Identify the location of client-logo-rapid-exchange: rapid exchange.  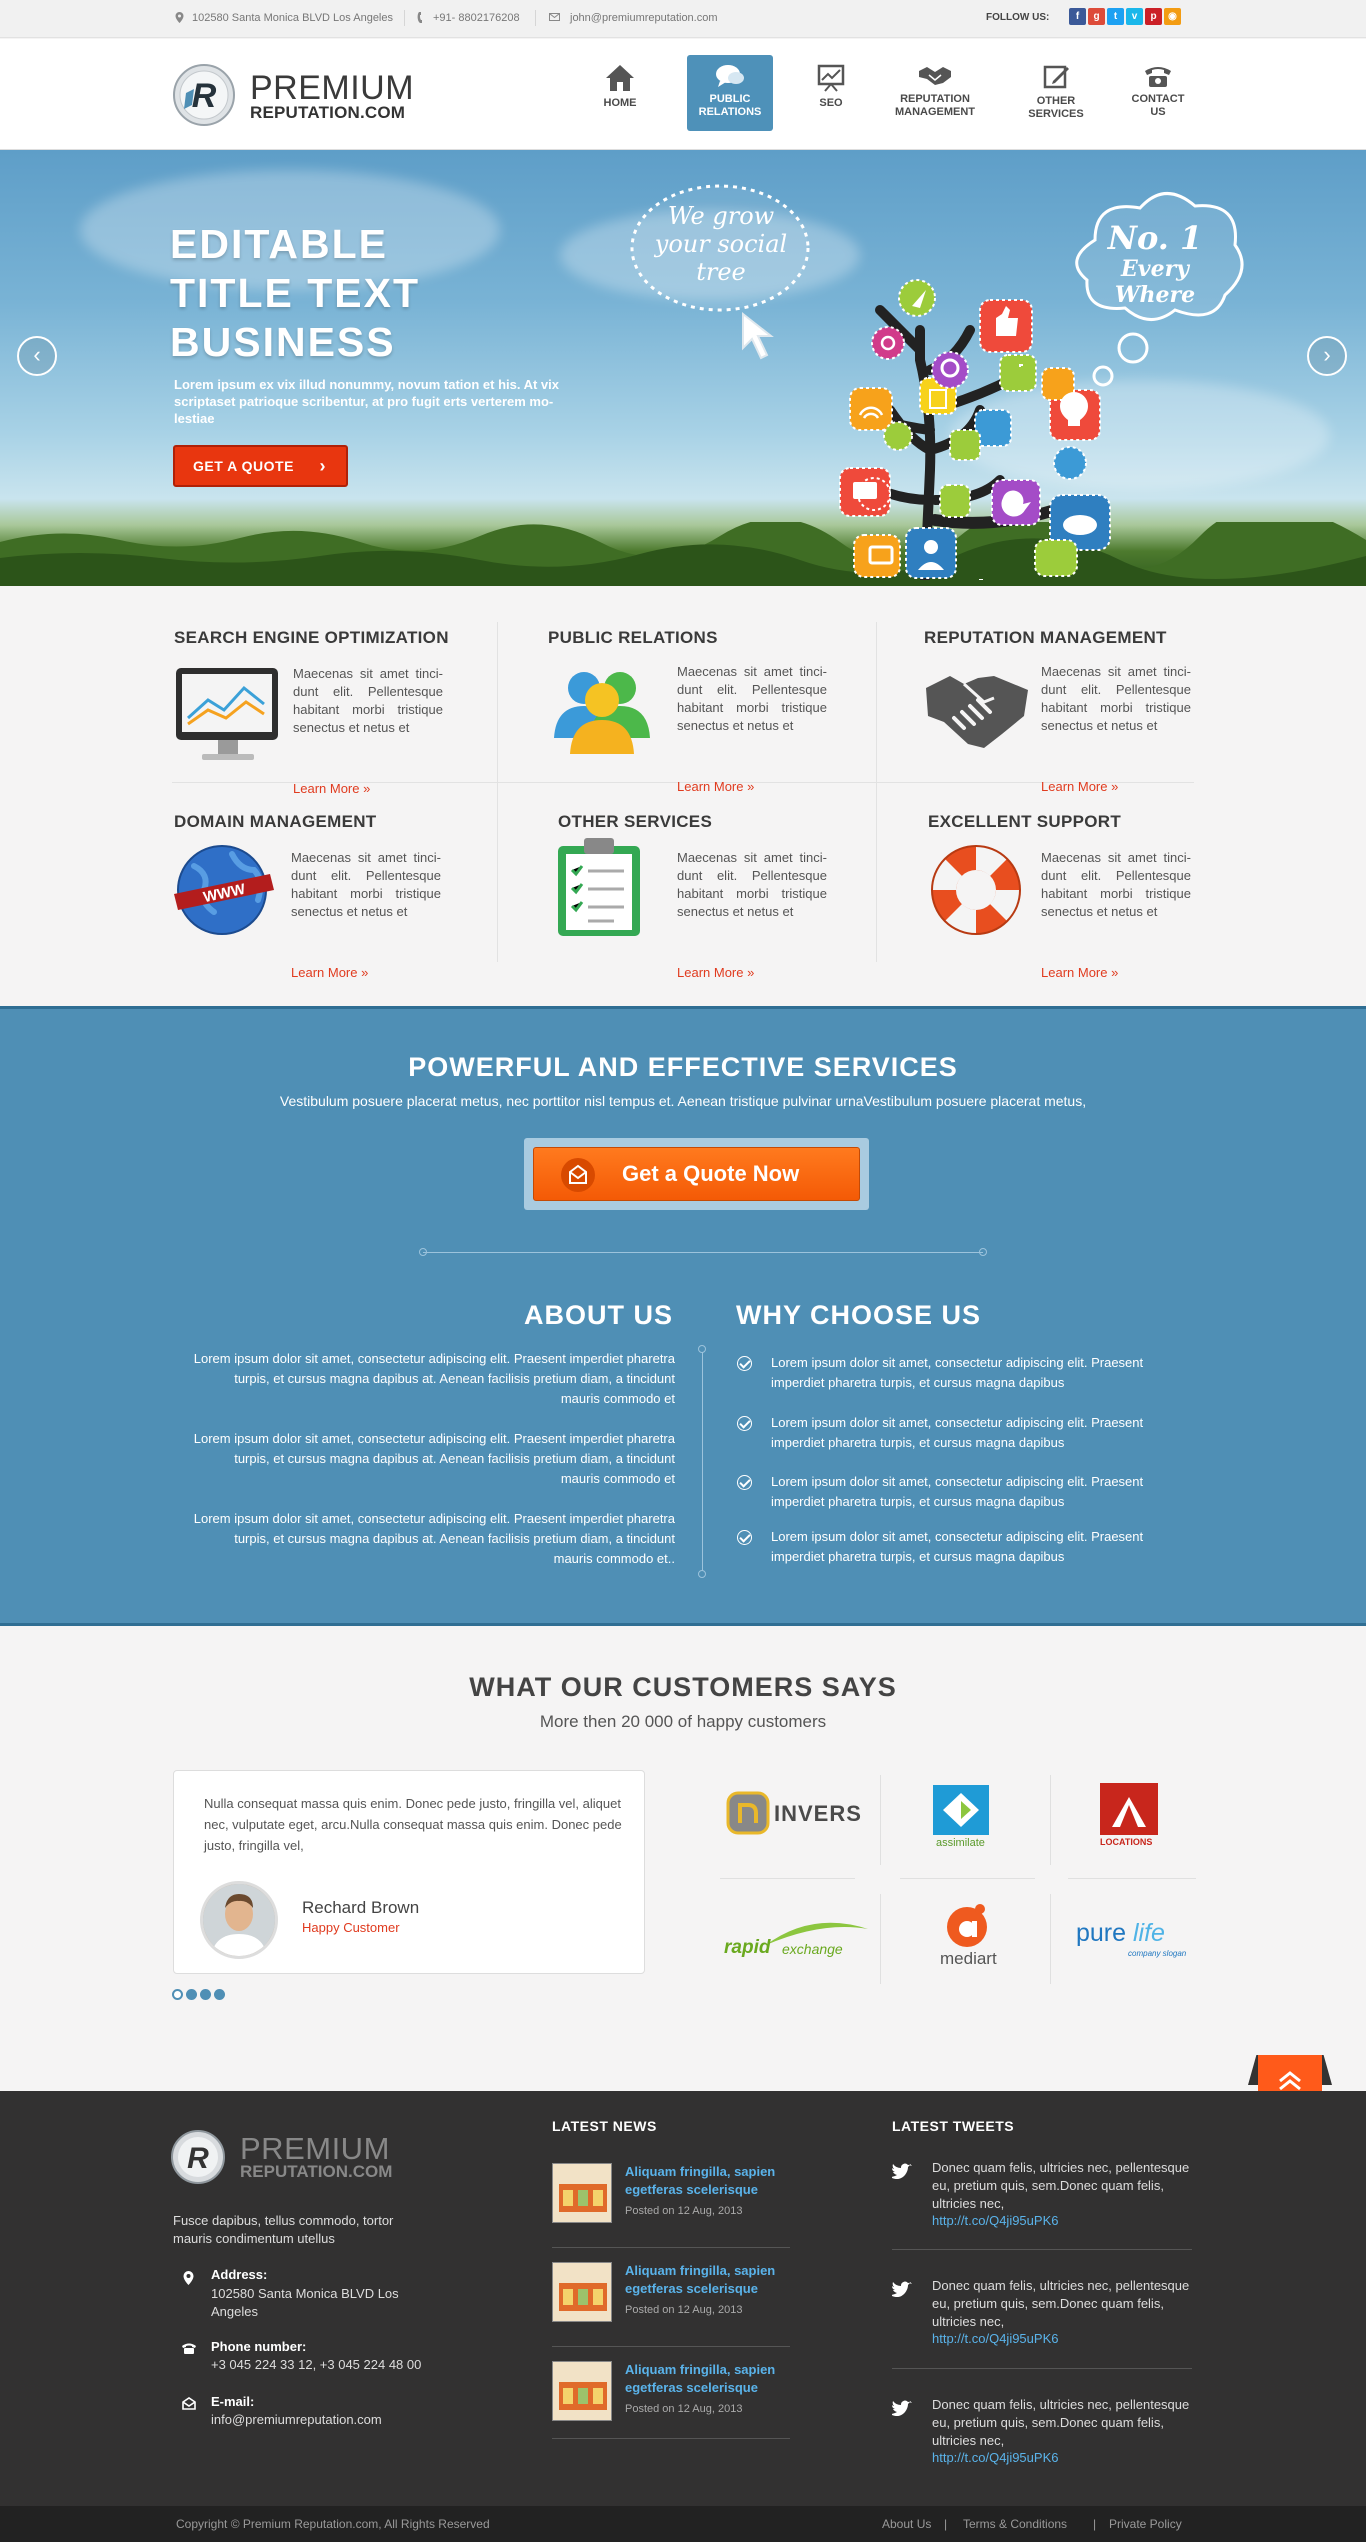
(807, 1946).